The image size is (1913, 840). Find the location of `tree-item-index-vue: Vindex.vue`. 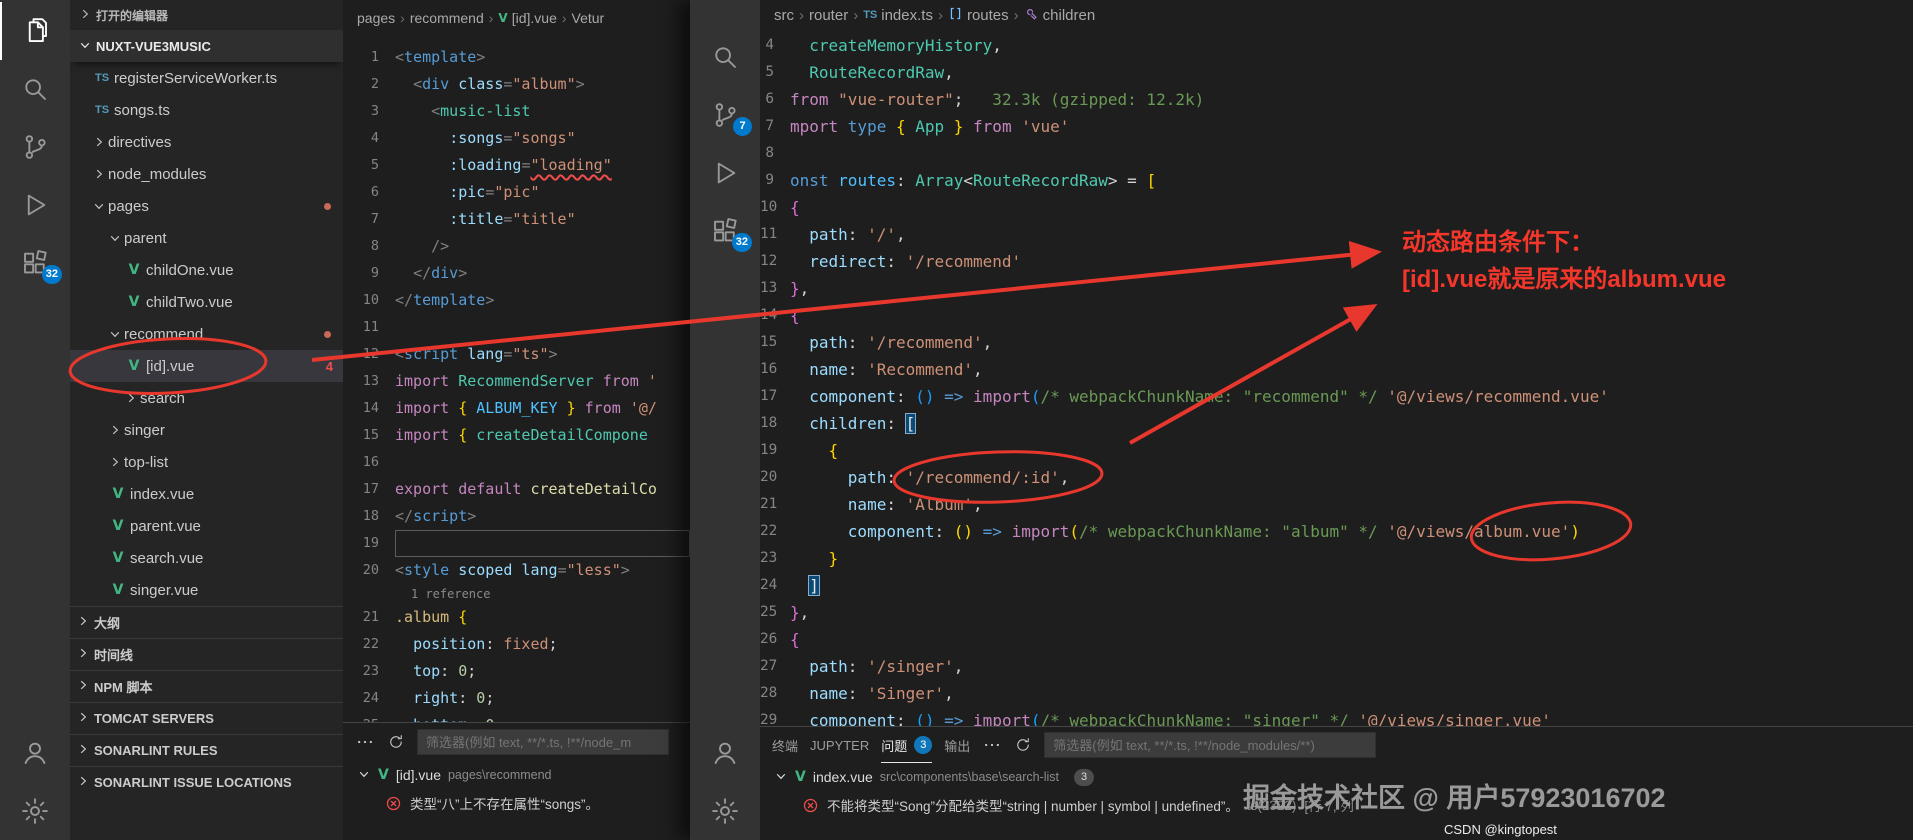

tree-item-index-vue: Vindex.vue is located at coordinates (206, 494).